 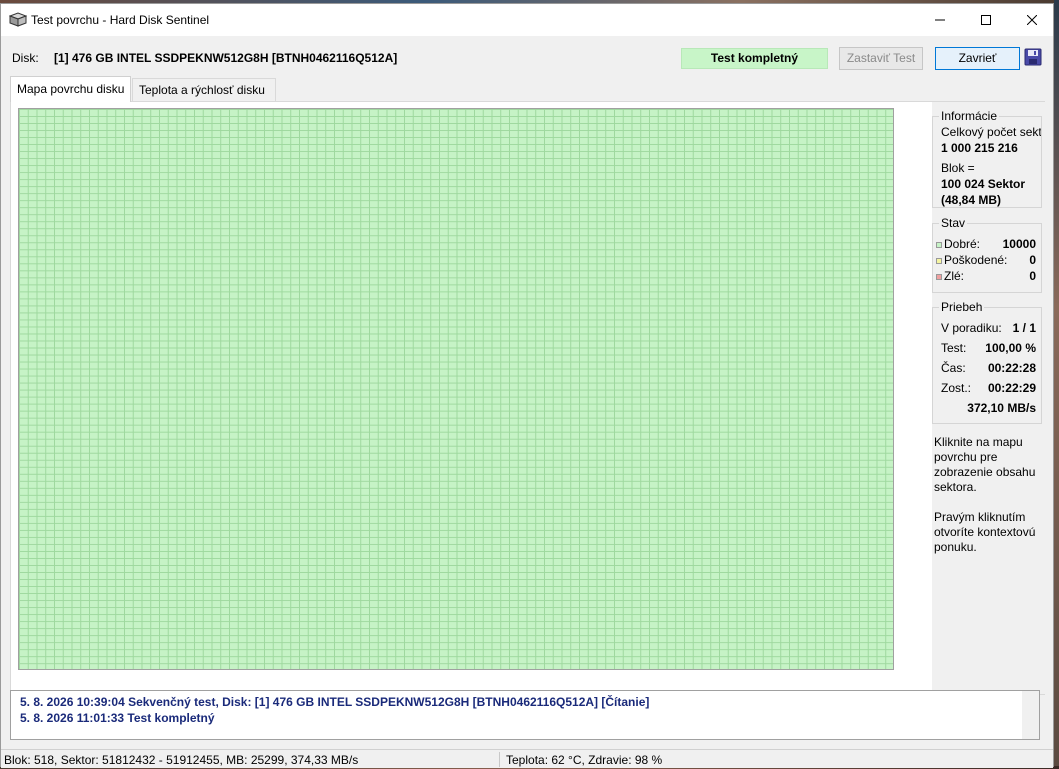 I want to click on minimize-icon, so click(x=940, y=20).